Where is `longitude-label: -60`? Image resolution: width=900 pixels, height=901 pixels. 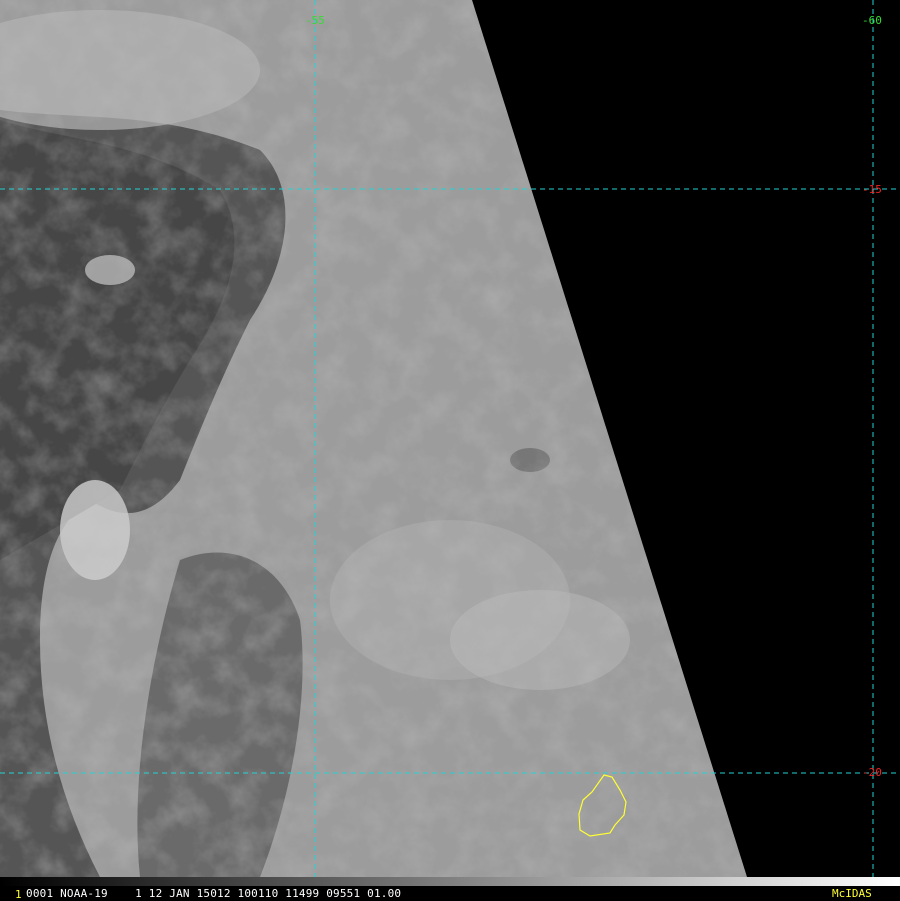
longitude-label: -60 is located at coordinates (872, 20).